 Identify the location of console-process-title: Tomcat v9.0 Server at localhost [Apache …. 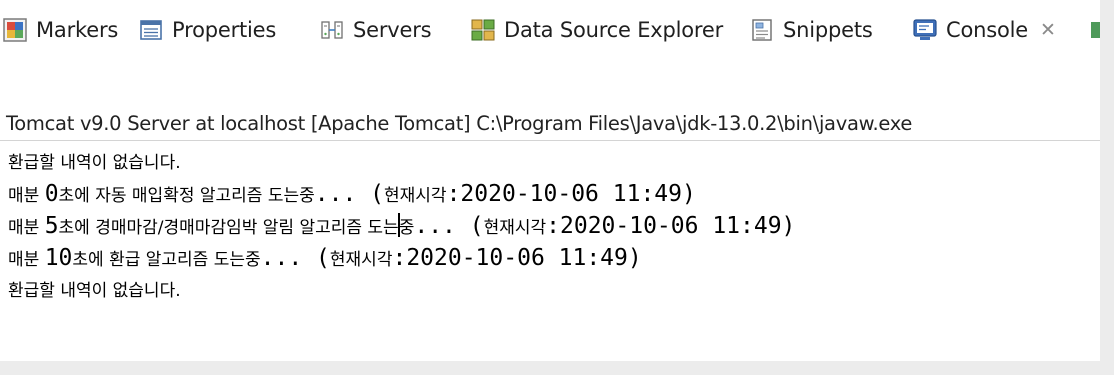
(459, 123).